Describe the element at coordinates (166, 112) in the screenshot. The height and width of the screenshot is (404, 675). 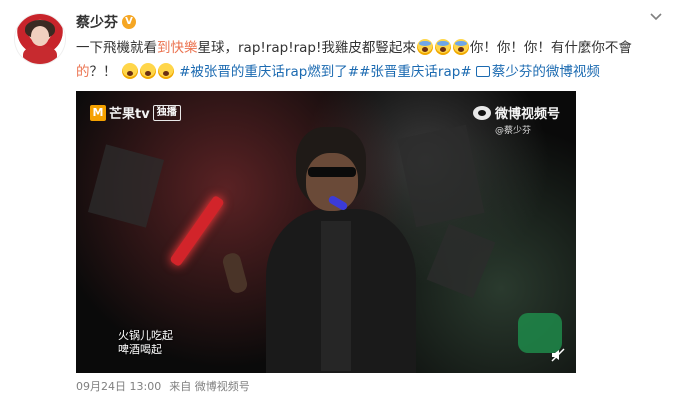
I see `exclusive-tag: 独播` at that location.